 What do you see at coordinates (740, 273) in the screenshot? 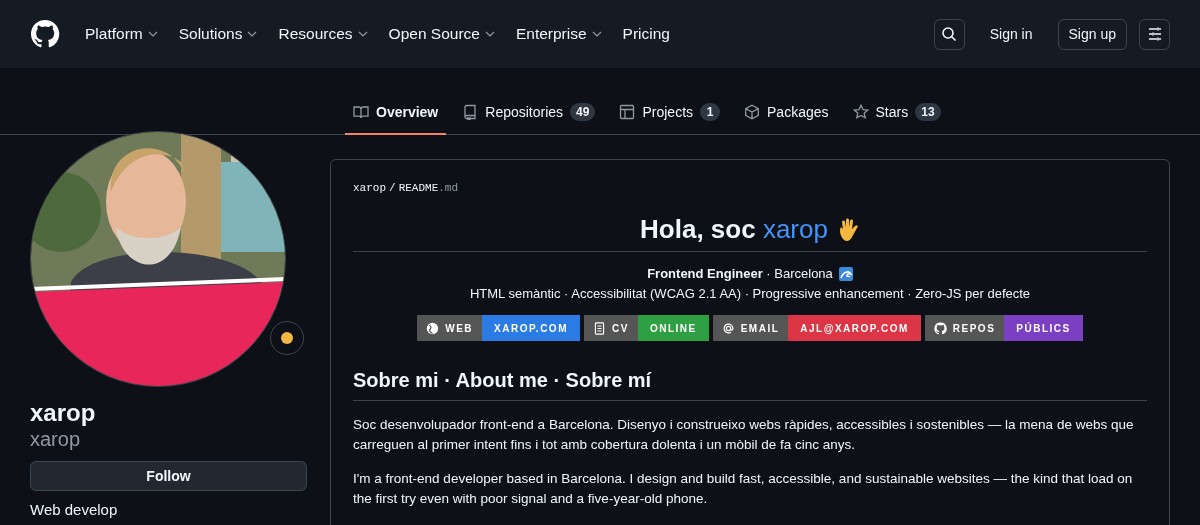
I see `tagline: Frontend Engineer · Barcelona` at bounding box center [740, 273].